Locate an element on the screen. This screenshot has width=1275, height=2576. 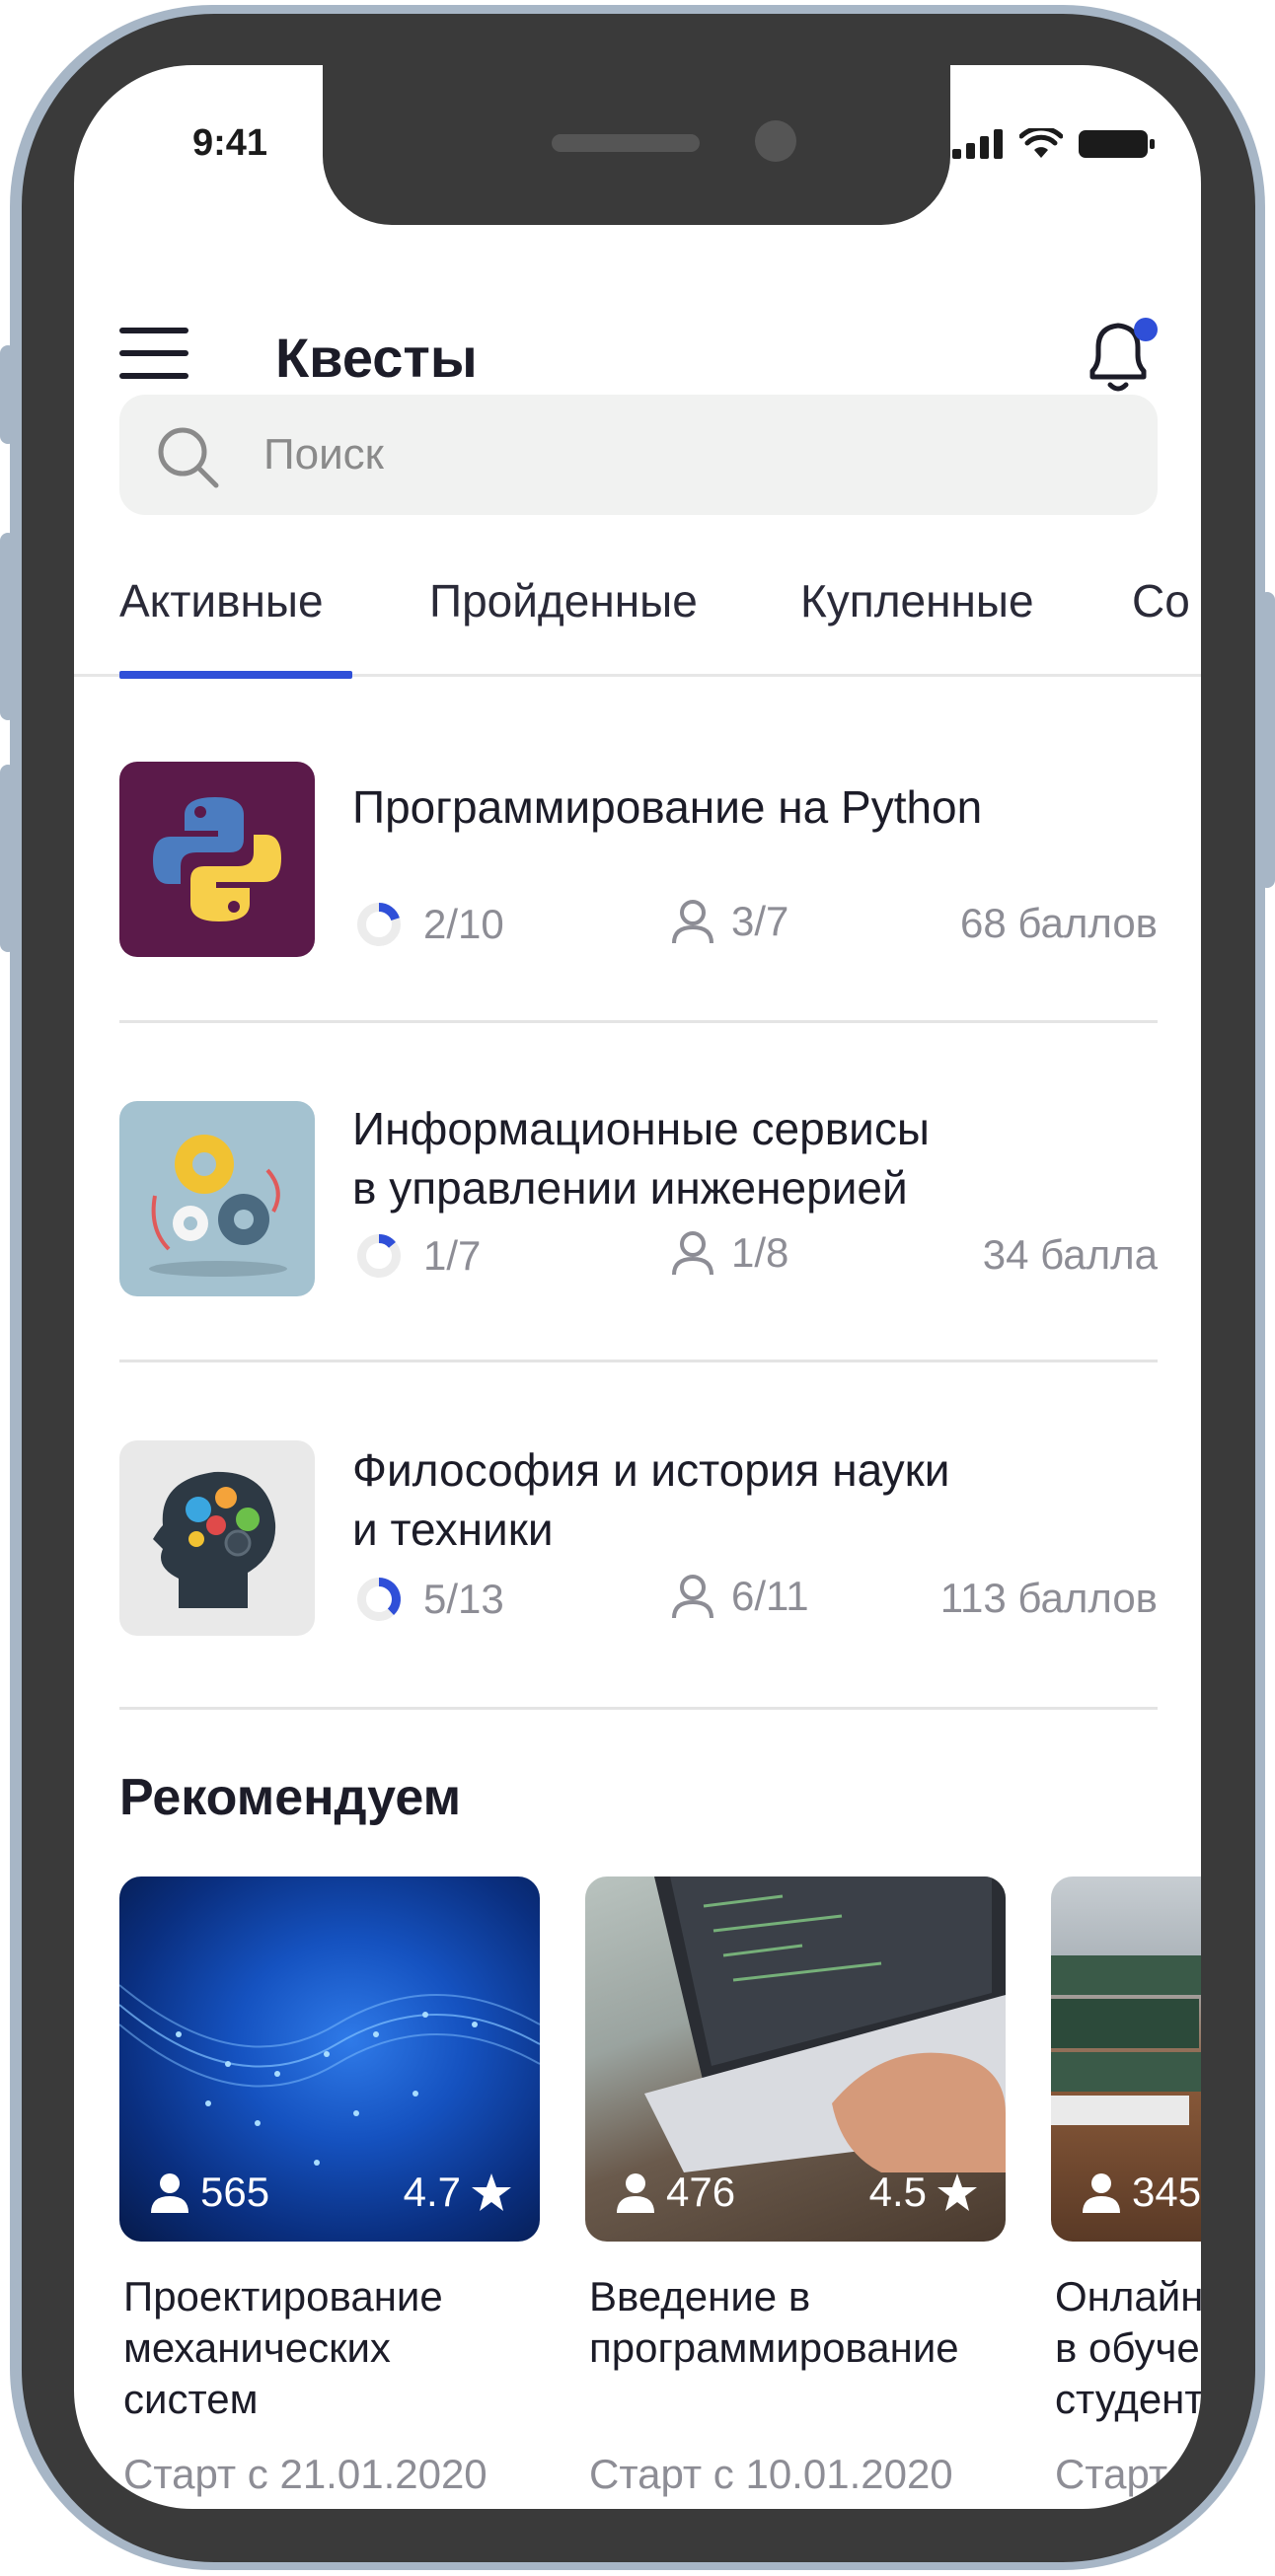
page-title: Квесты is located at coordinates (376, 358).